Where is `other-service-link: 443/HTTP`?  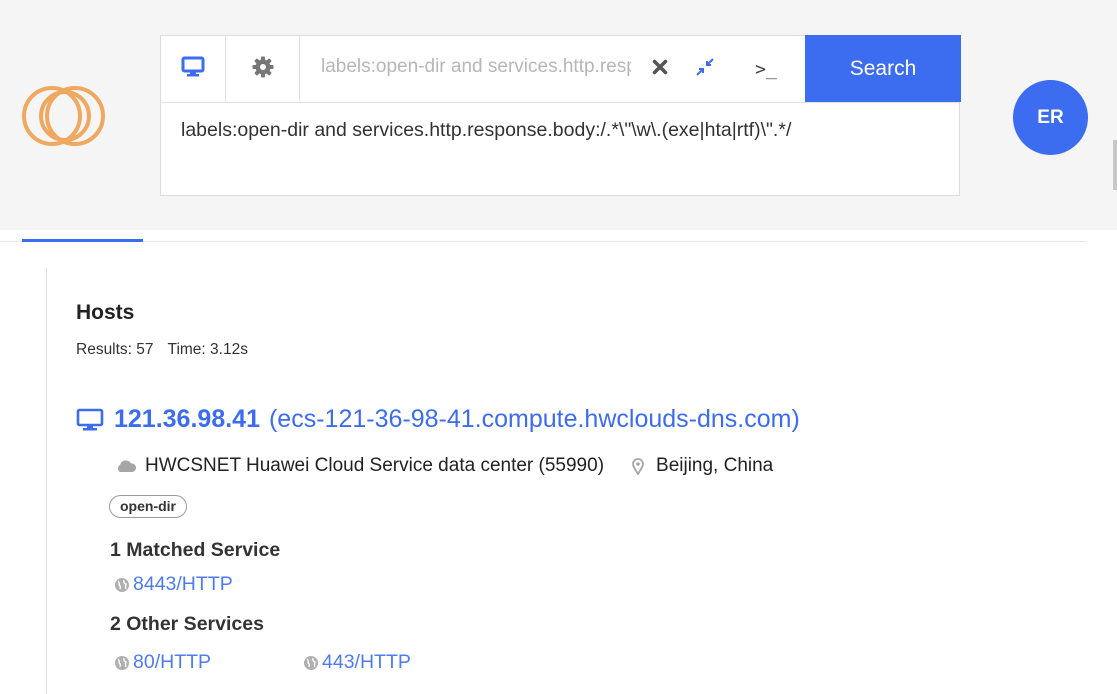
other-service-link: 443/HTTP is located at coordinates (357, 662).